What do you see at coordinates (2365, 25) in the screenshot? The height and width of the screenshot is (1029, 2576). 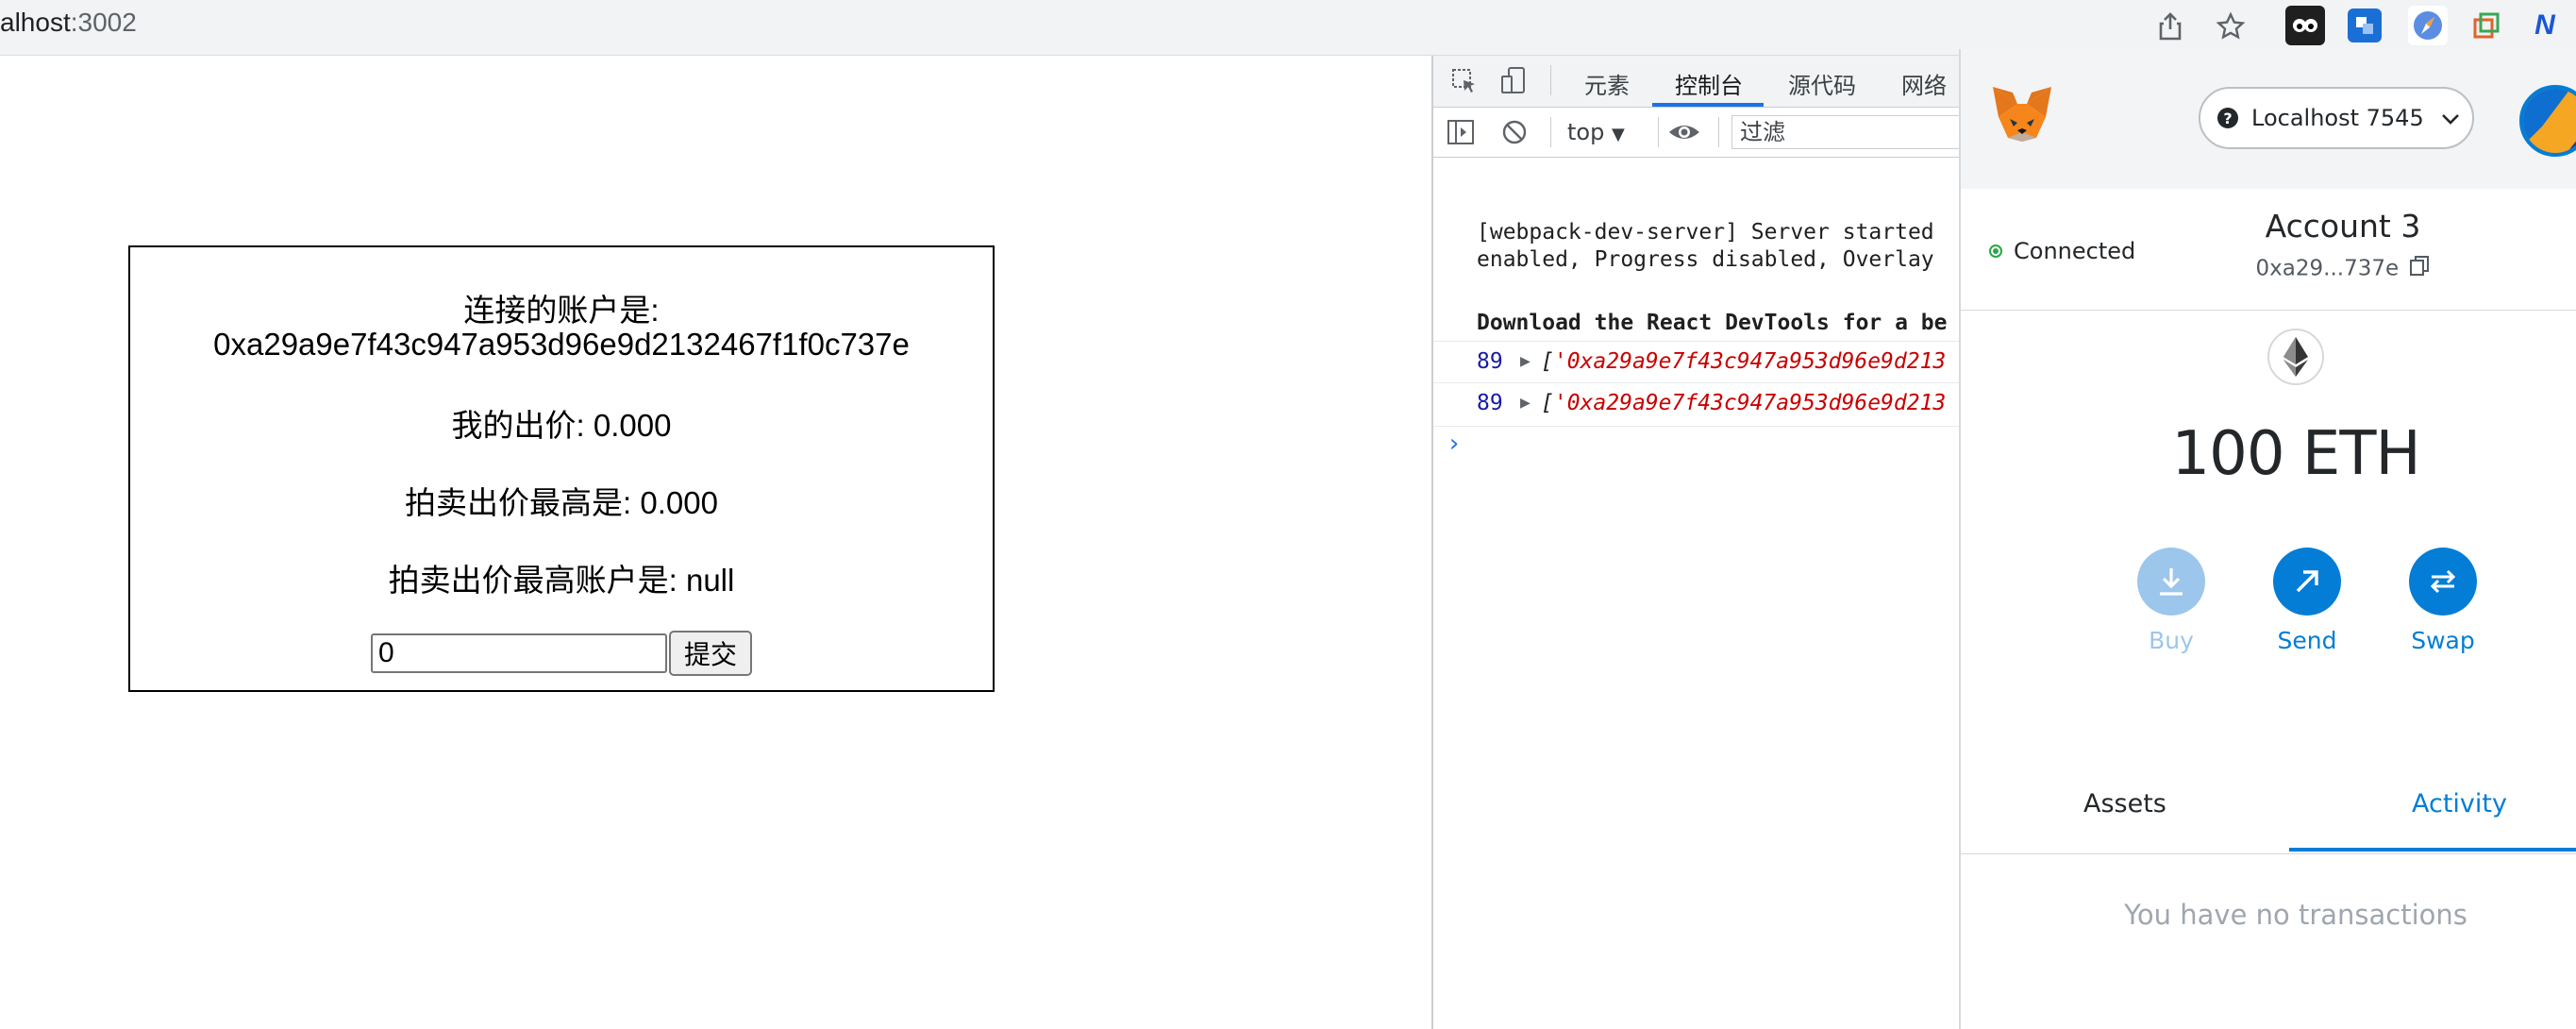 I see `ext-translate-icon` at bounding box center [2365, 25].